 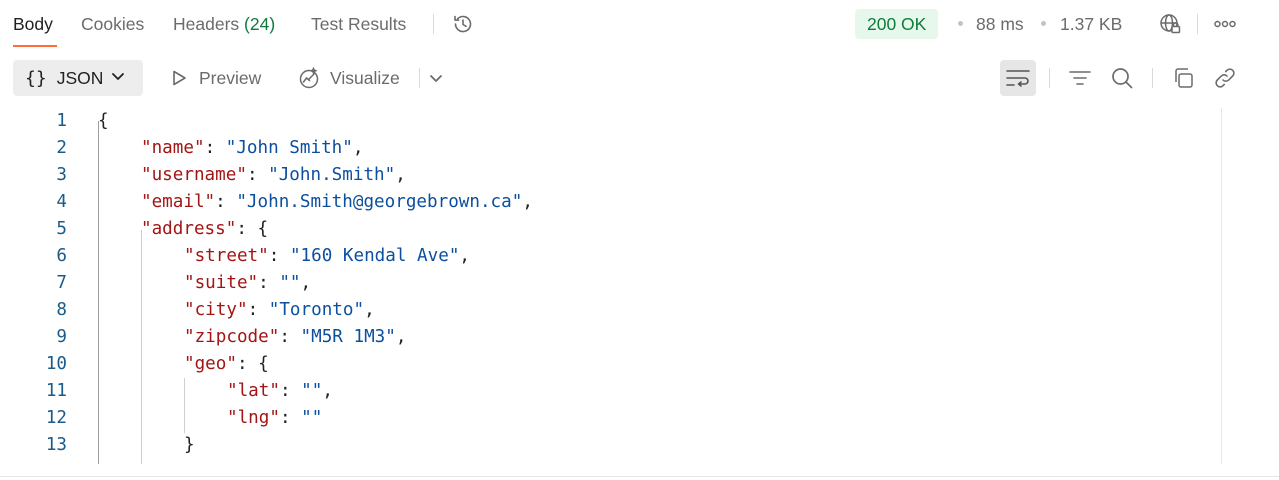 I want to click on line-number: 13, so click(x=56, y=445).